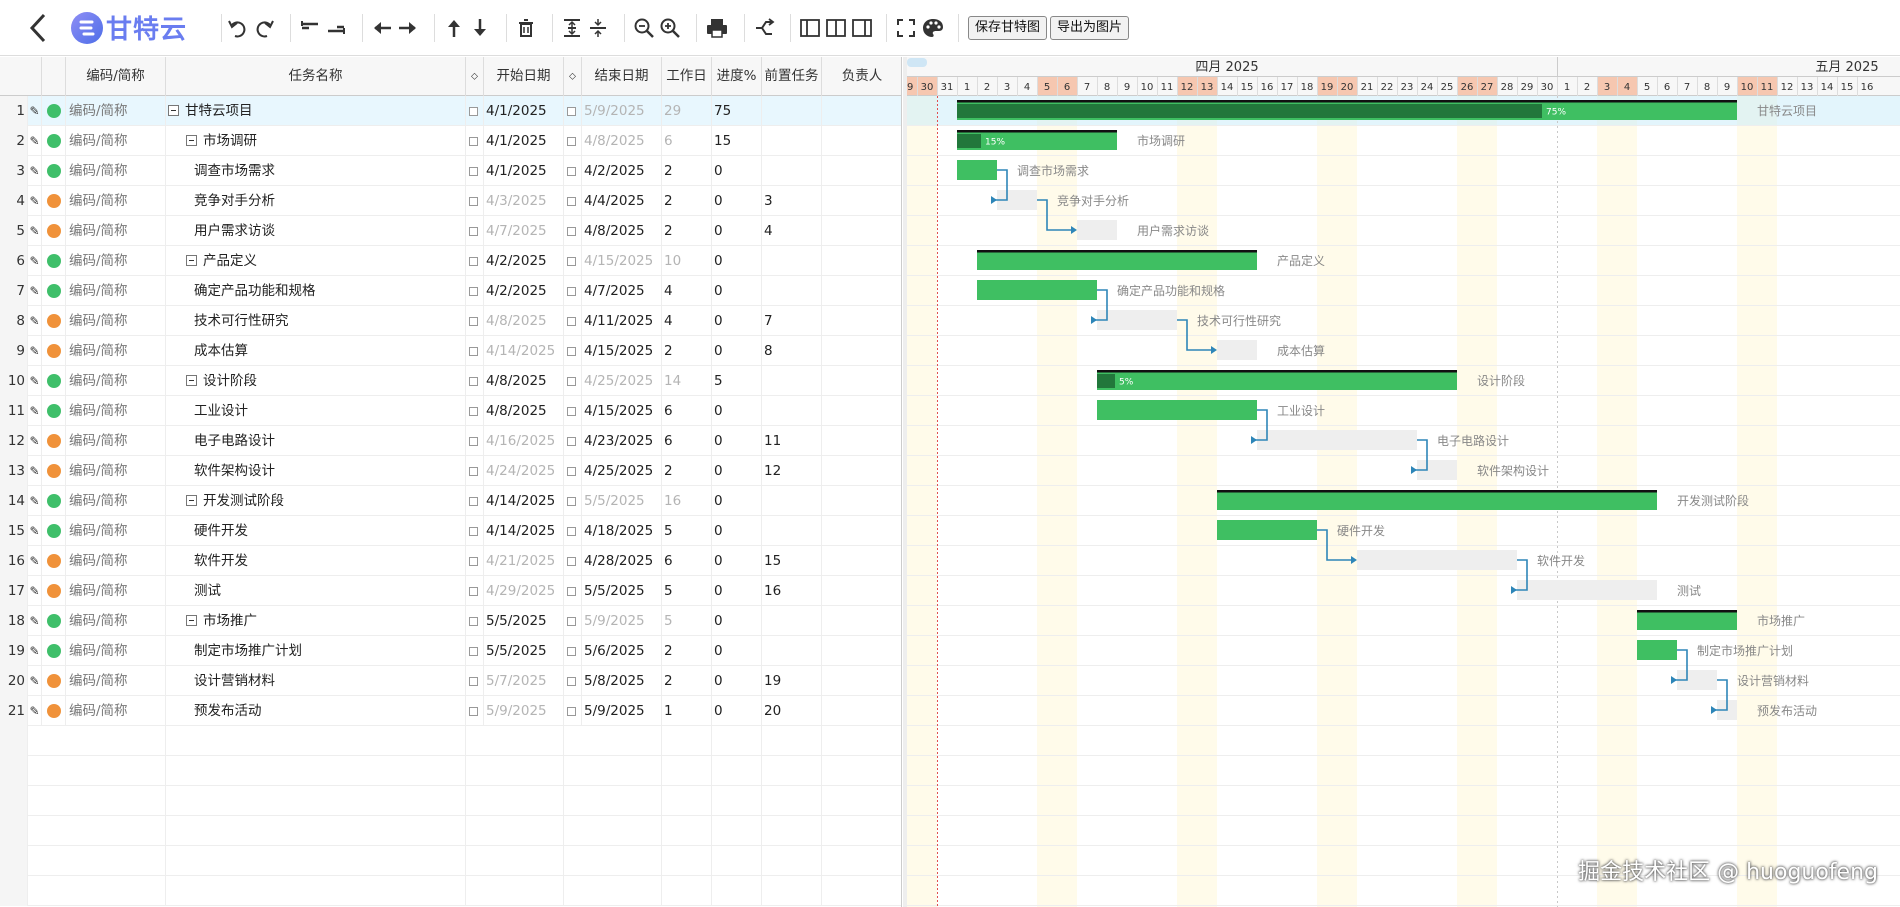  Describe the element at coordinates (717, 28) in the screenshot. I see `print-button` at that location.